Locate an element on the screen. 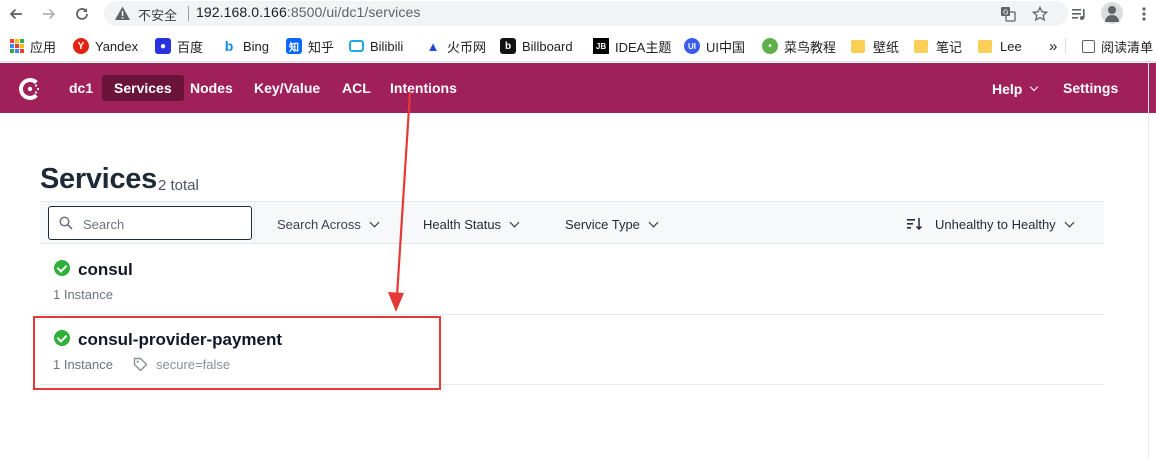 The height and width of the screenshot is (459, 1156). bookmark-billboard: b Billboard is located at coordinates (536, 46).